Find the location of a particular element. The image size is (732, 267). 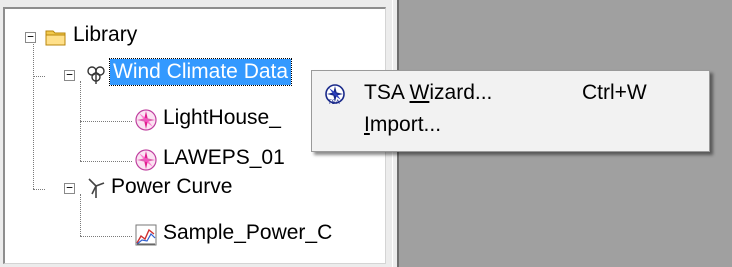

power-chart-icon is located at coordinates (146, 235).